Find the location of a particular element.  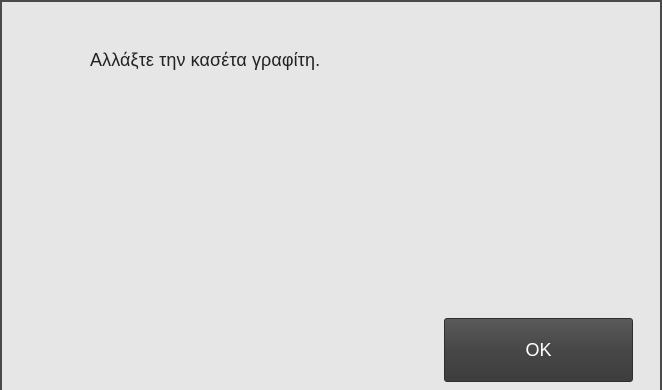

ok-button: OK is located at coordinates (538, 350).